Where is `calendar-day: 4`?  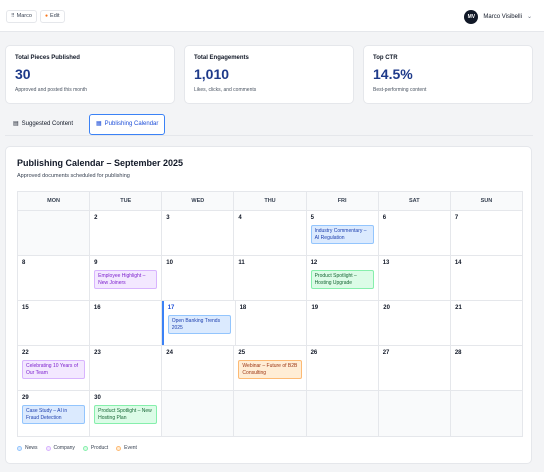
calendar-day: 4 is located at coordinates (270, 233).